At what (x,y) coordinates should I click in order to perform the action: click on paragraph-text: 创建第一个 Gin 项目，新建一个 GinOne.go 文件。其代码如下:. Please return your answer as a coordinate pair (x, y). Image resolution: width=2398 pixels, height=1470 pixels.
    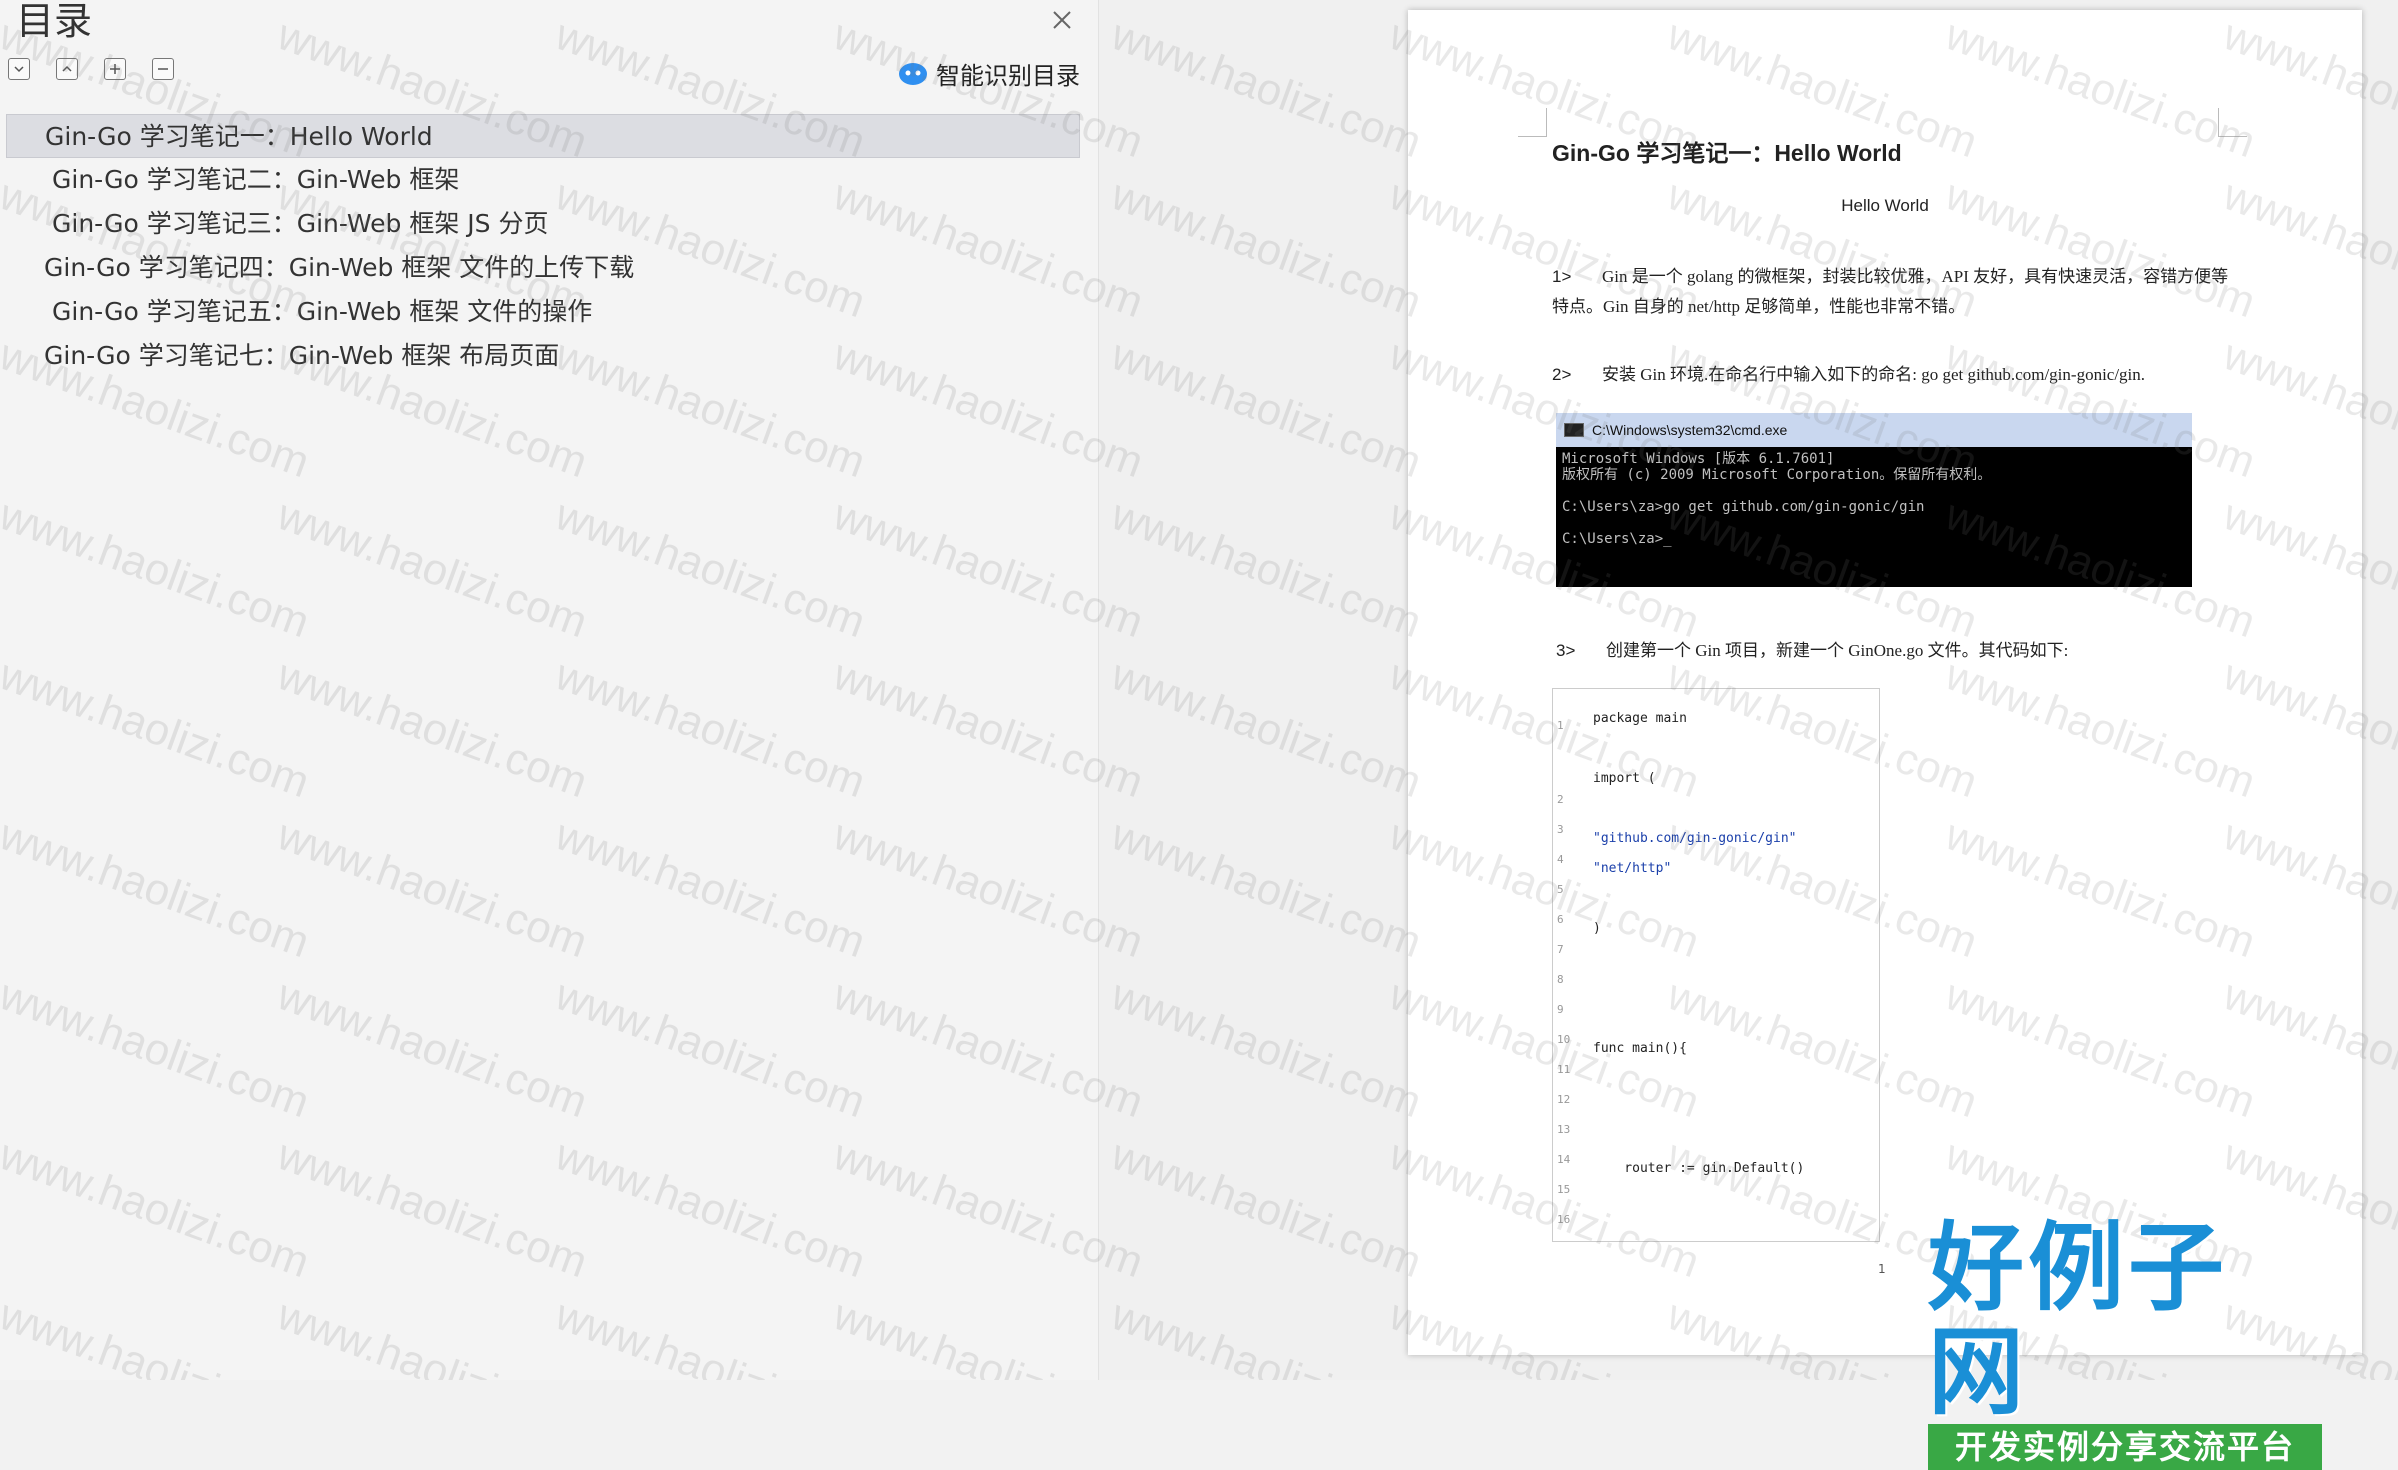
    Looking at the image, I should click on (1837, 650).